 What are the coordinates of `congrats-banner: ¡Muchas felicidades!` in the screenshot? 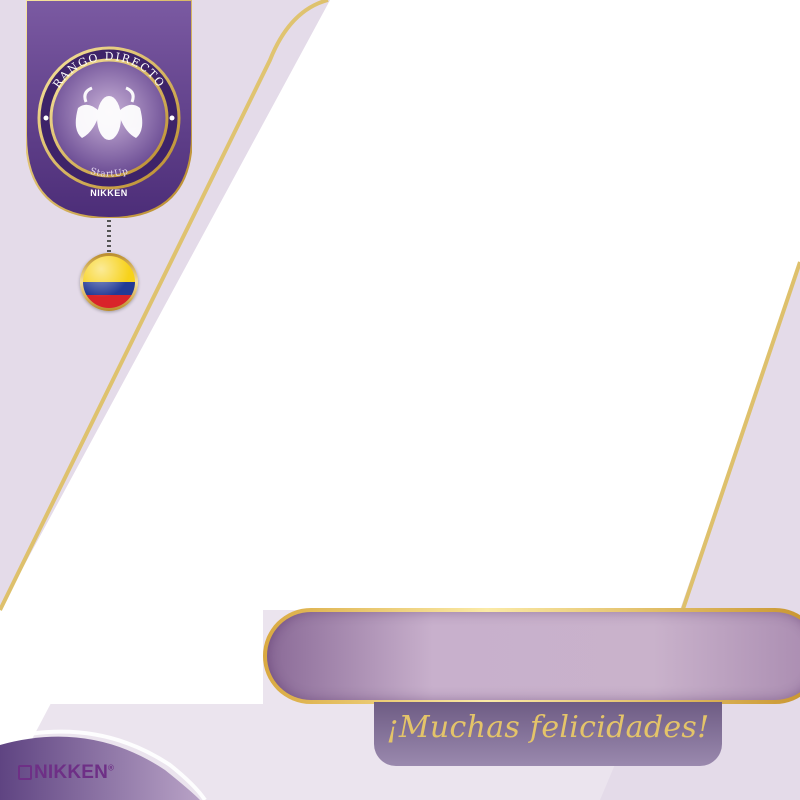 It's located at (548, 734).